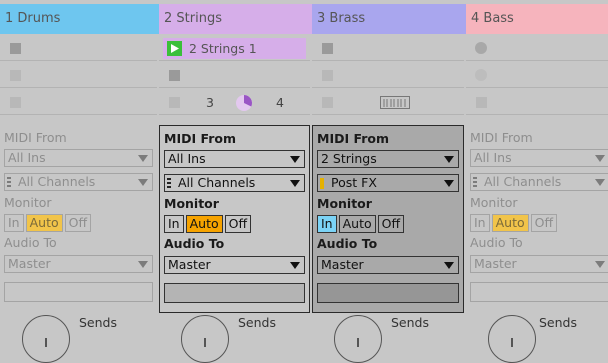  Describe the element at coordinates (235, 19) in the screenshot. I see `track-header-2: 2 Strings` at that location.